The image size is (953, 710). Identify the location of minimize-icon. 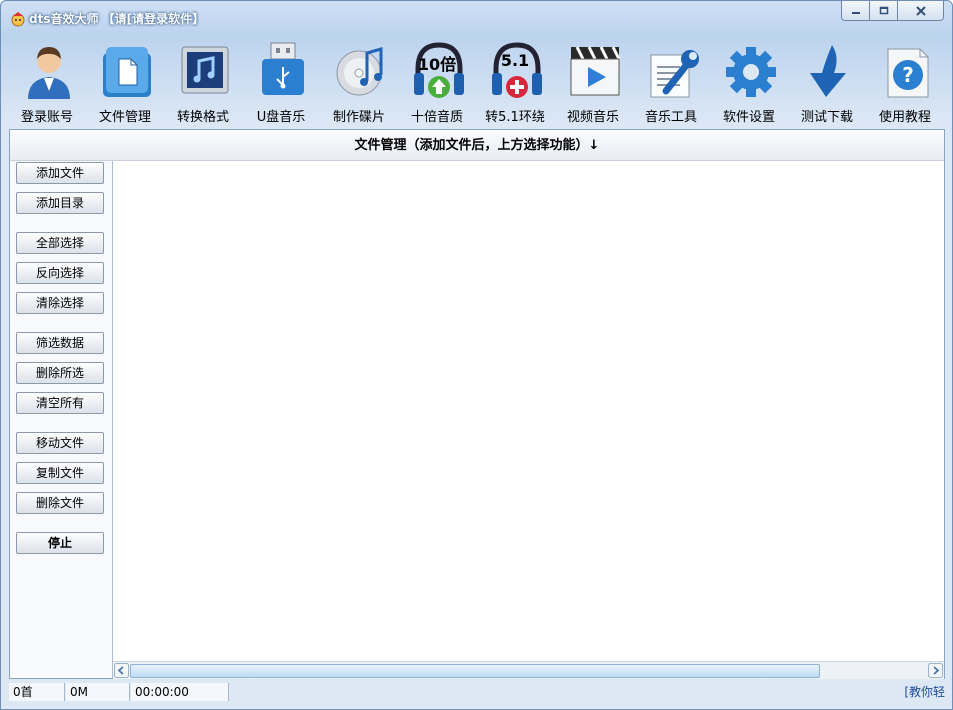
(855, 12).